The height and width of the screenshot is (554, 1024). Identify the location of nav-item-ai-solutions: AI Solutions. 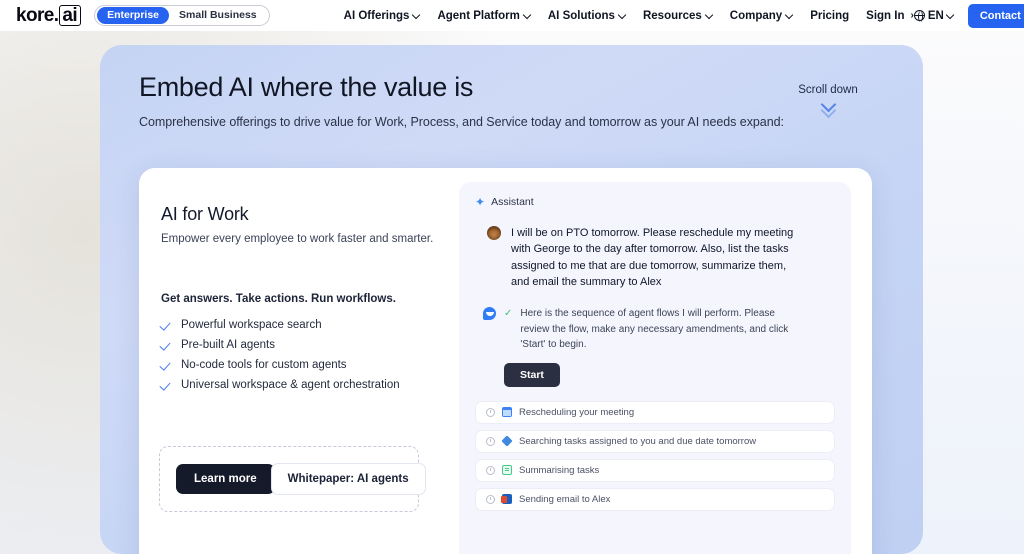
(587, 16).